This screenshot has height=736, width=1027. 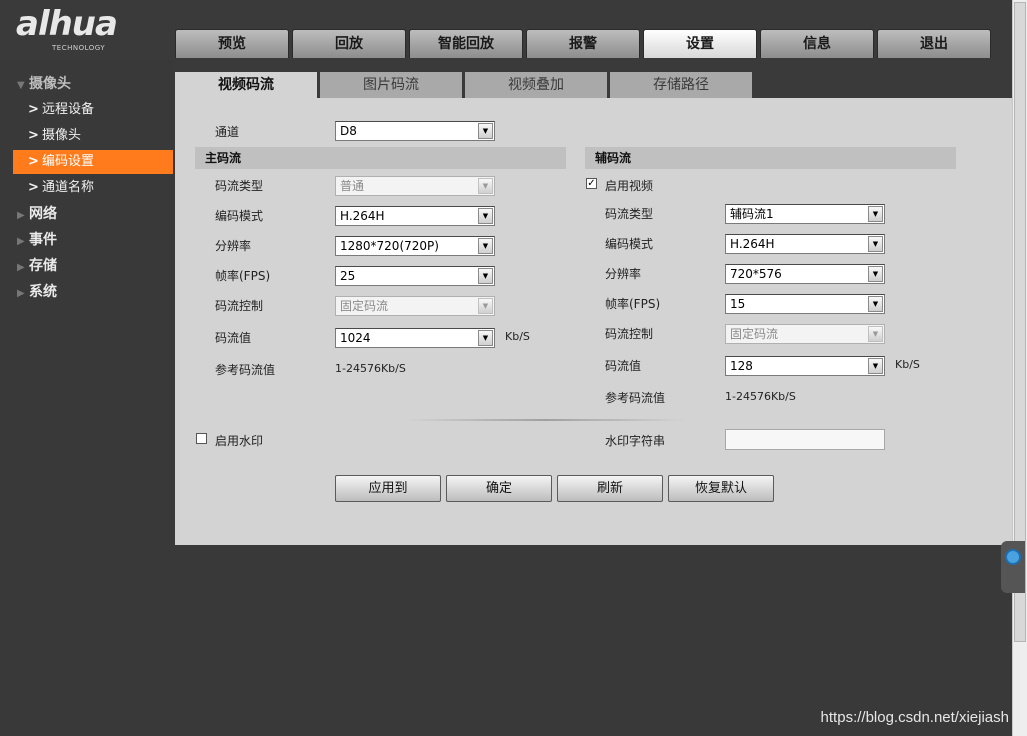 I want to click on sub-stream-header: 辅码流, so click(x=770, y=158).